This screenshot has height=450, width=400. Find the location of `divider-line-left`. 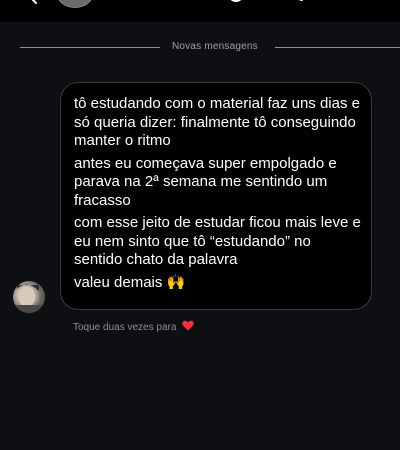

divider-line-left is located at coordinates (90, 47).